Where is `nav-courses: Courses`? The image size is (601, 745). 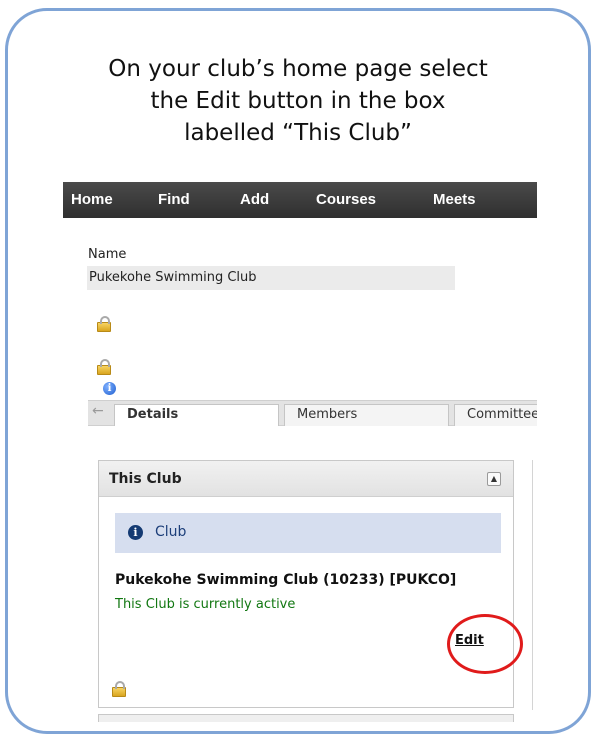
nav-courses: Courses is located at coordinates (346, 199).